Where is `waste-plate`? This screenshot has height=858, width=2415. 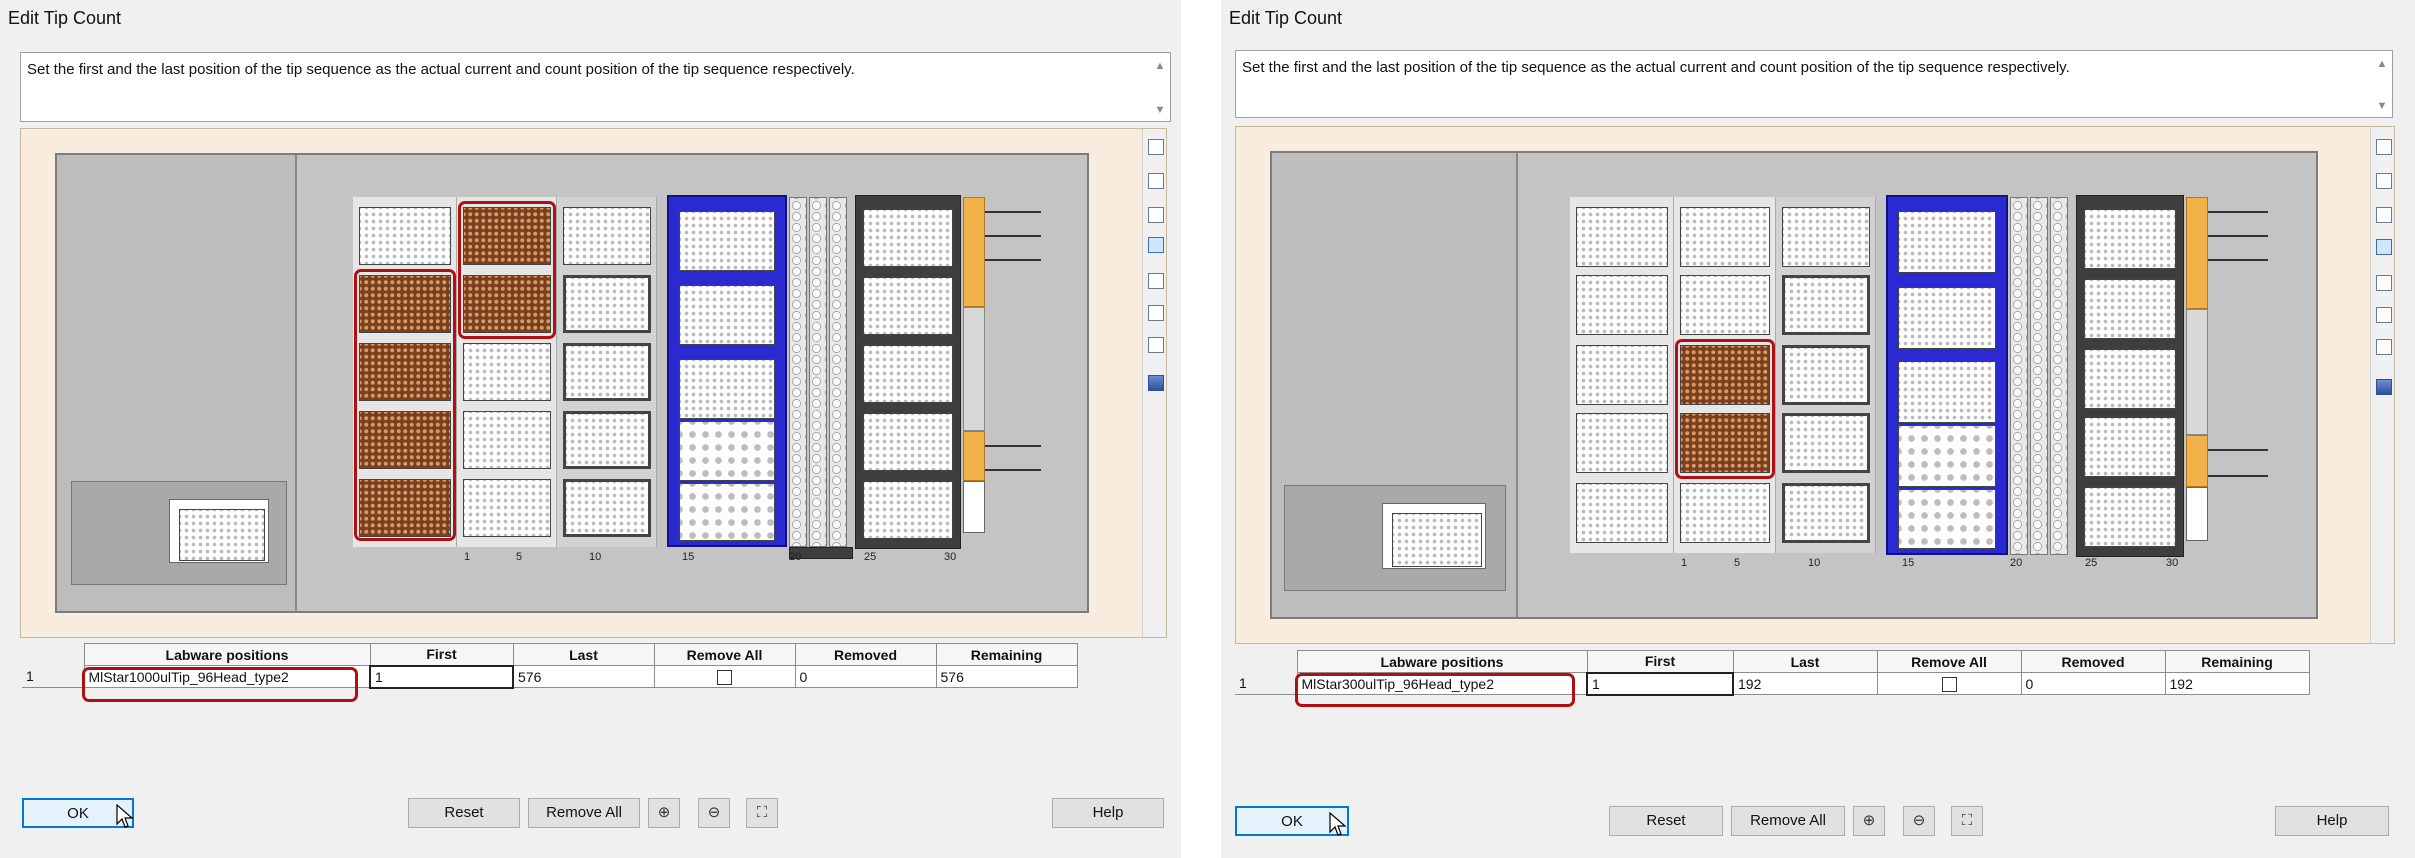
waste-plate is located at coordinates (1437, 540).